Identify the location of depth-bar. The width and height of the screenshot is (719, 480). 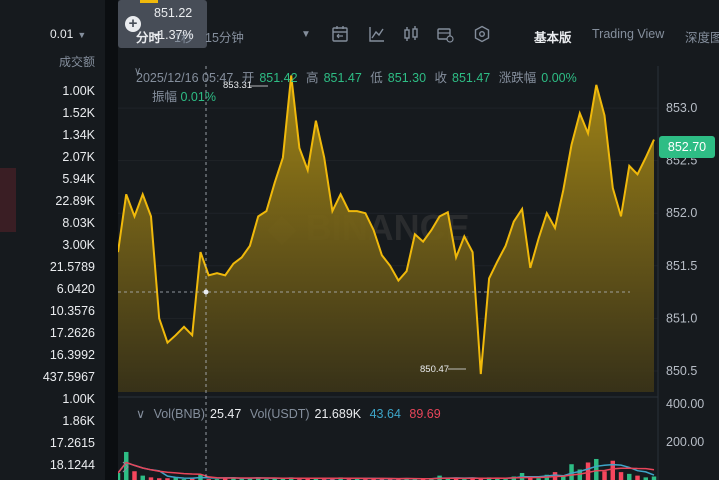
(8, 200).